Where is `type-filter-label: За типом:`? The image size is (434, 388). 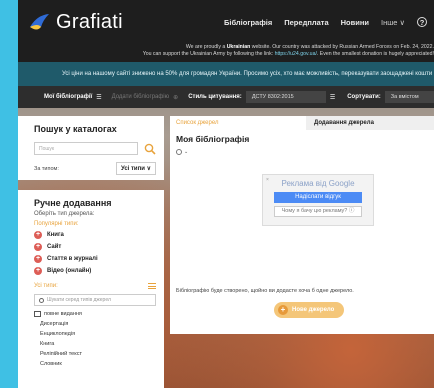
type-filter-label: За типом: is located at coordinates (46, 168).